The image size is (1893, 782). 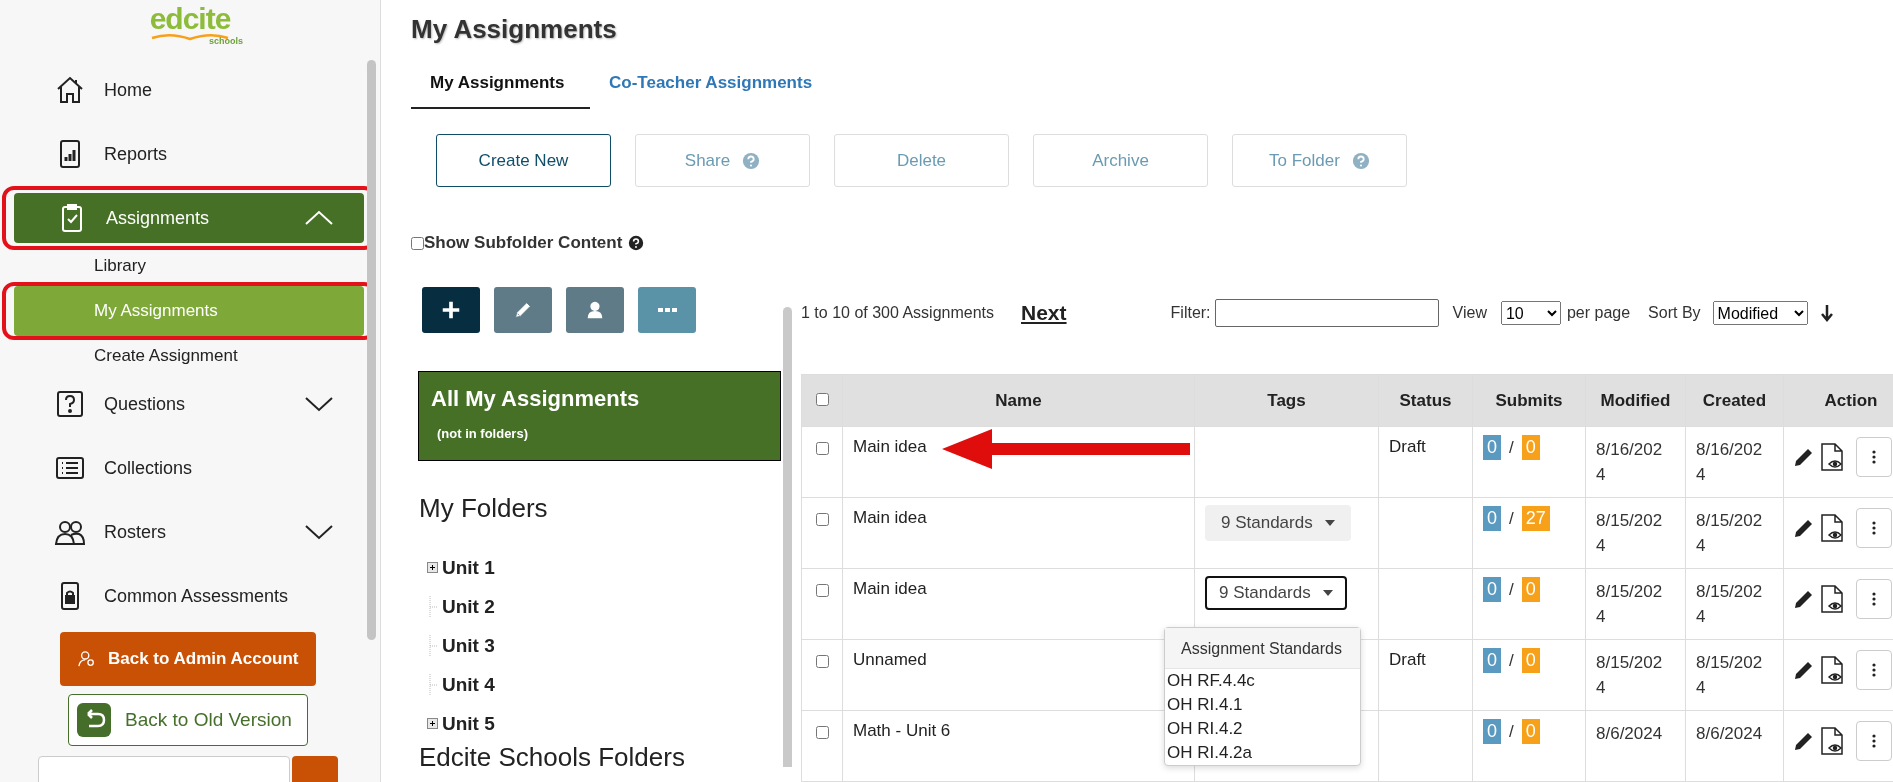 I want to click on filter-field, so click(x=1326, y=313).